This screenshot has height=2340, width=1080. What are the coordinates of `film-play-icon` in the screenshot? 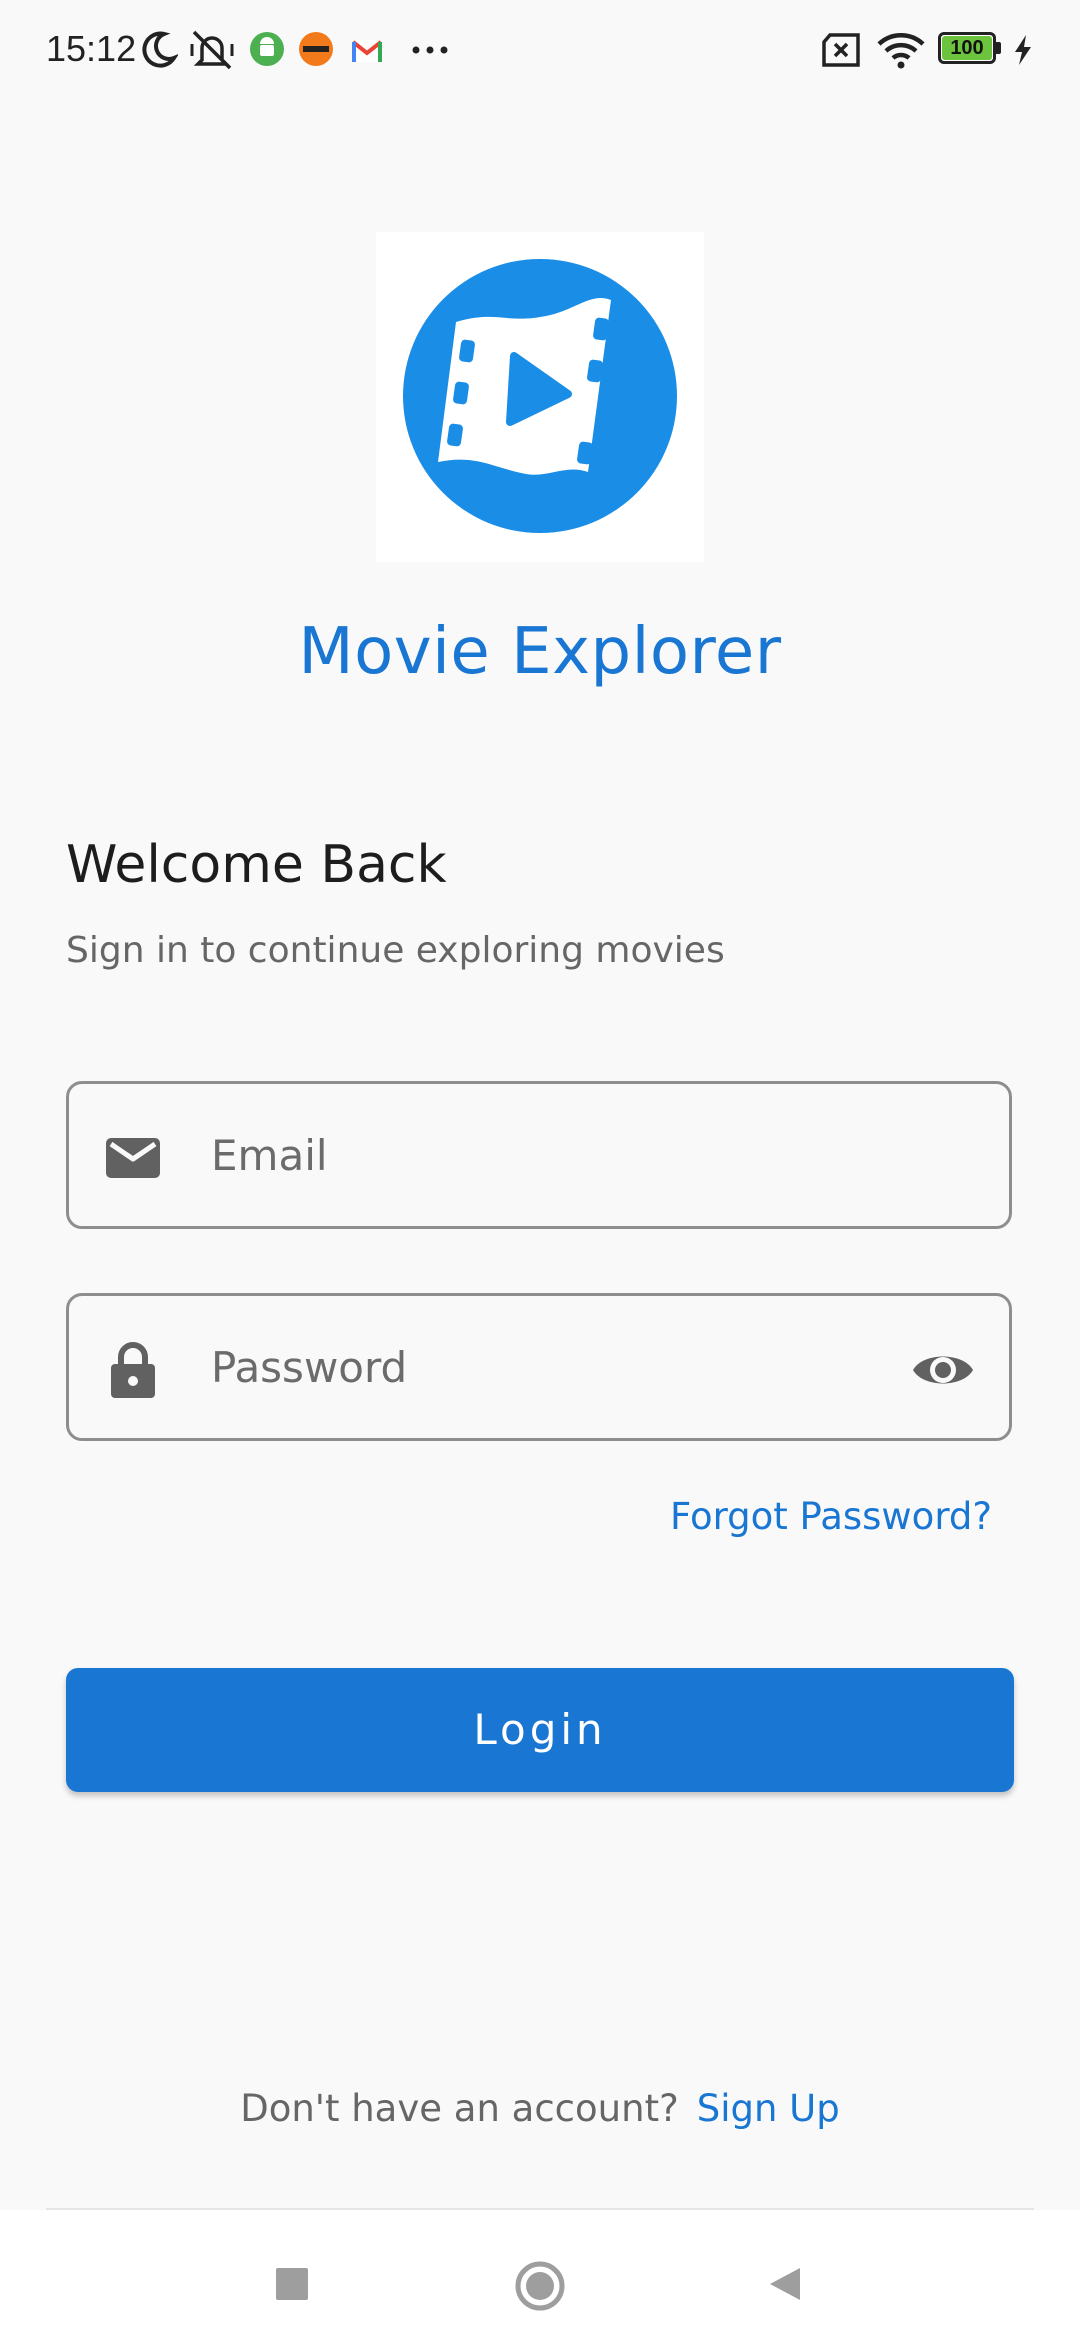 It's located at (540, 396).